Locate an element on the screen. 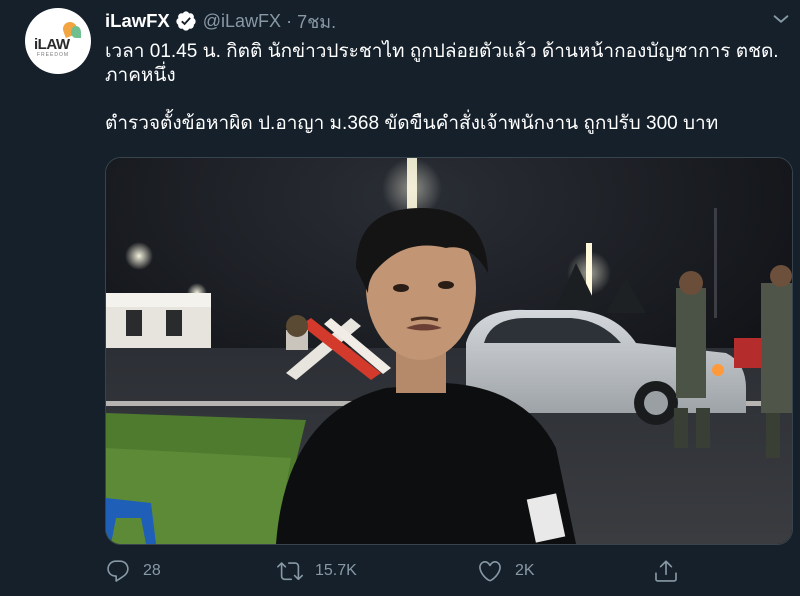 This screenshot has height=596, width=800. tweet-actions: 28 15.7K 2K is located at coordinates (405, 571).